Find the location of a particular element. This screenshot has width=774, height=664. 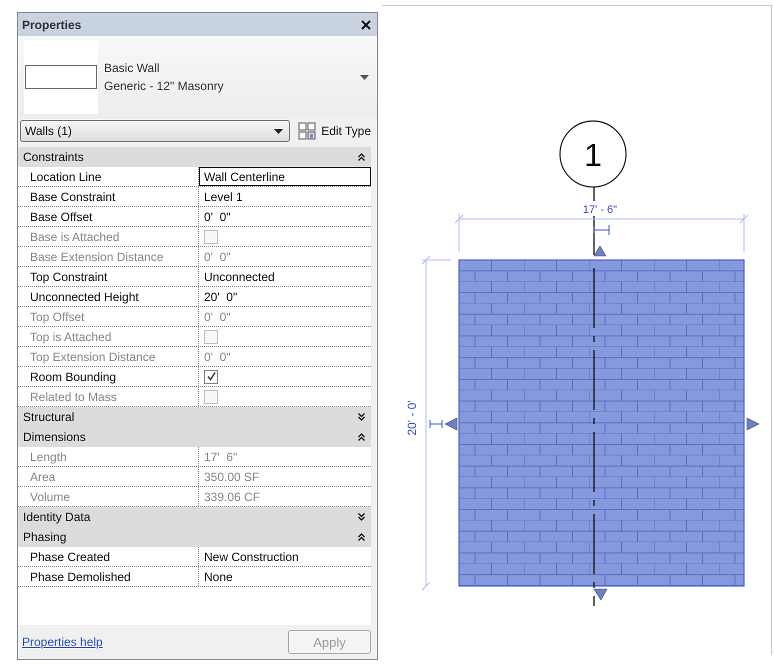

group-header: Phasing is located at coordinates (194, 537).